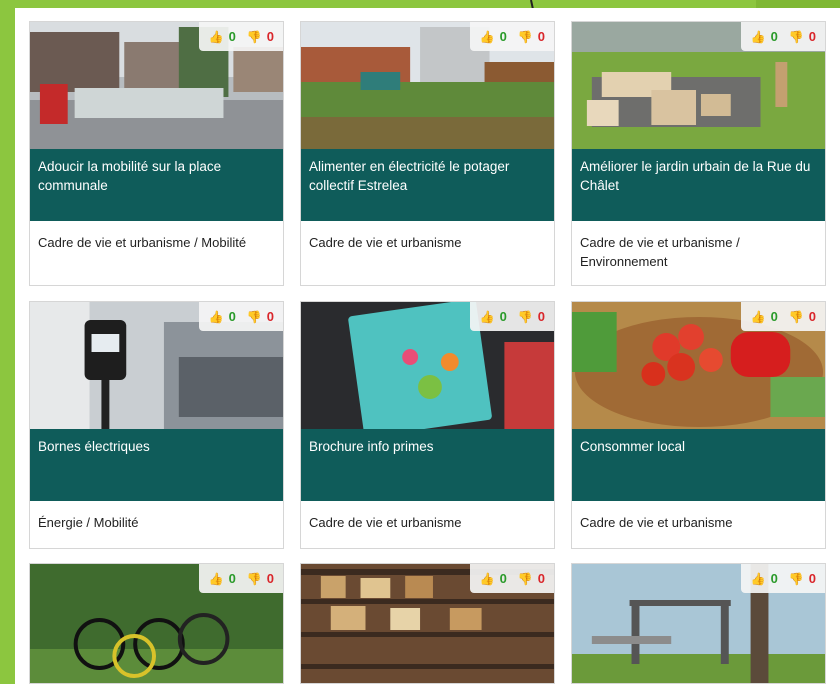 The height and width of the screenshot is (684, 840). Describe the element at coordinates (88, 522) in the screenshot. I see `project-category: Énergie / Mobilité` at that location.